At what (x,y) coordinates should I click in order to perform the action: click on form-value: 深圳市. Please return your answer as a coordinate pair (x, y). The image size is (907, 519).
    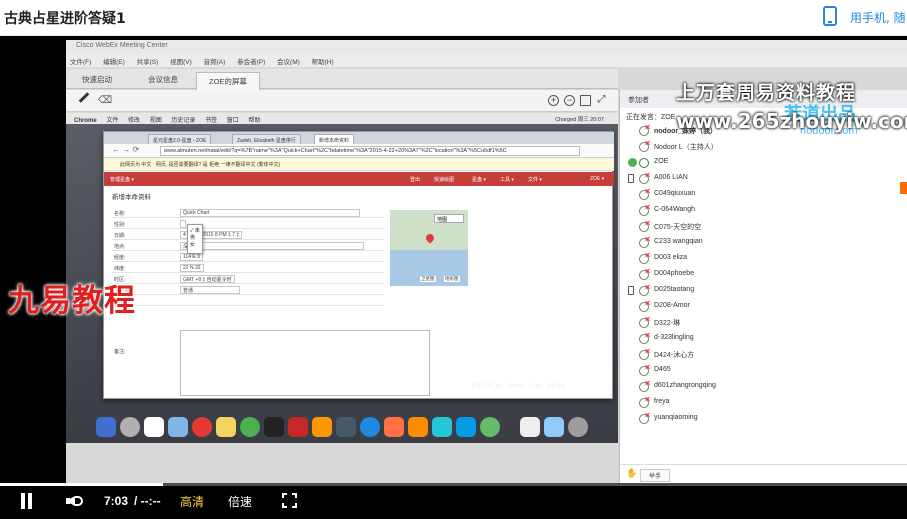
    Looking at the image, I should click on (272, 246).